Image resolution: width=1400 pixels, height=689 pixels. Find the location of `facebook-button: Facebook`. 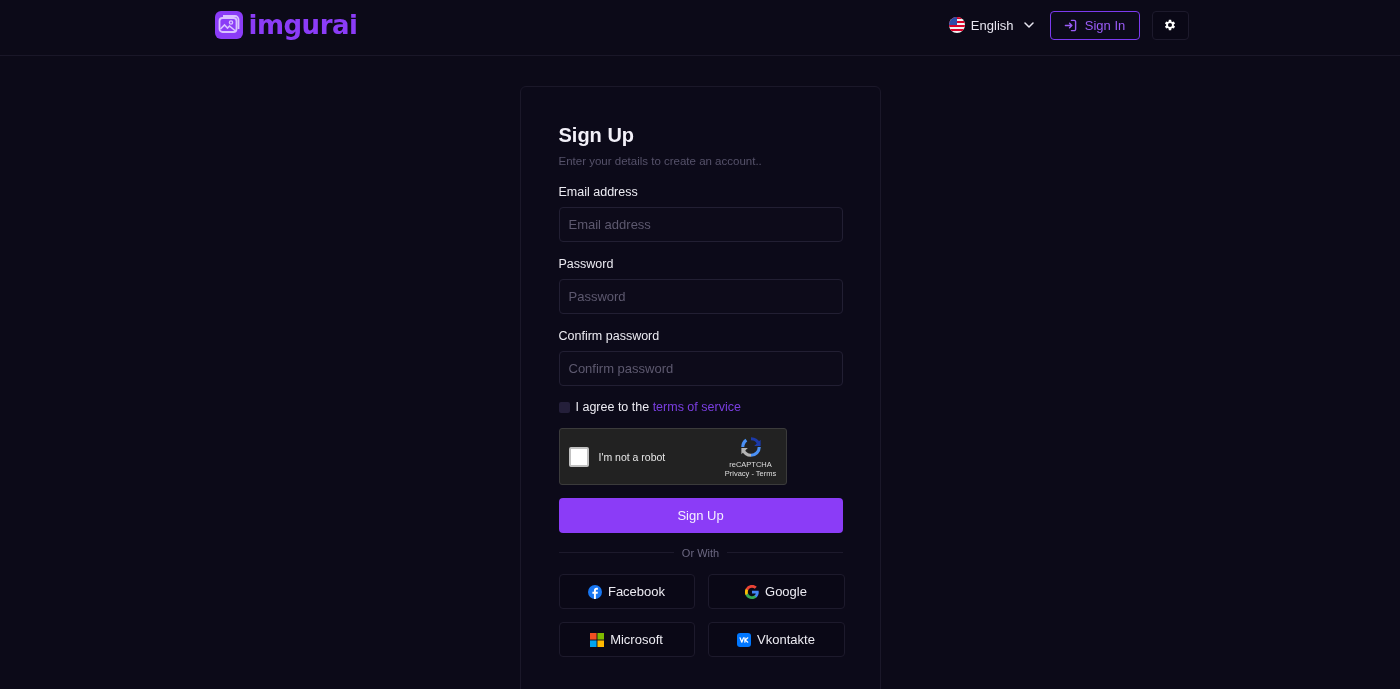

facebook-button: Facebook is located at coordinates (626, 591).